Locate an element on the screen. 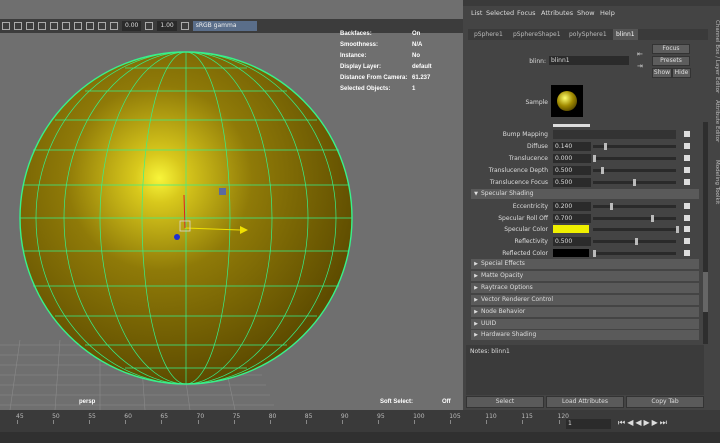 The image size is (720, 443). attribute-value-field: 0.000 is located at coordinates (572, 158).